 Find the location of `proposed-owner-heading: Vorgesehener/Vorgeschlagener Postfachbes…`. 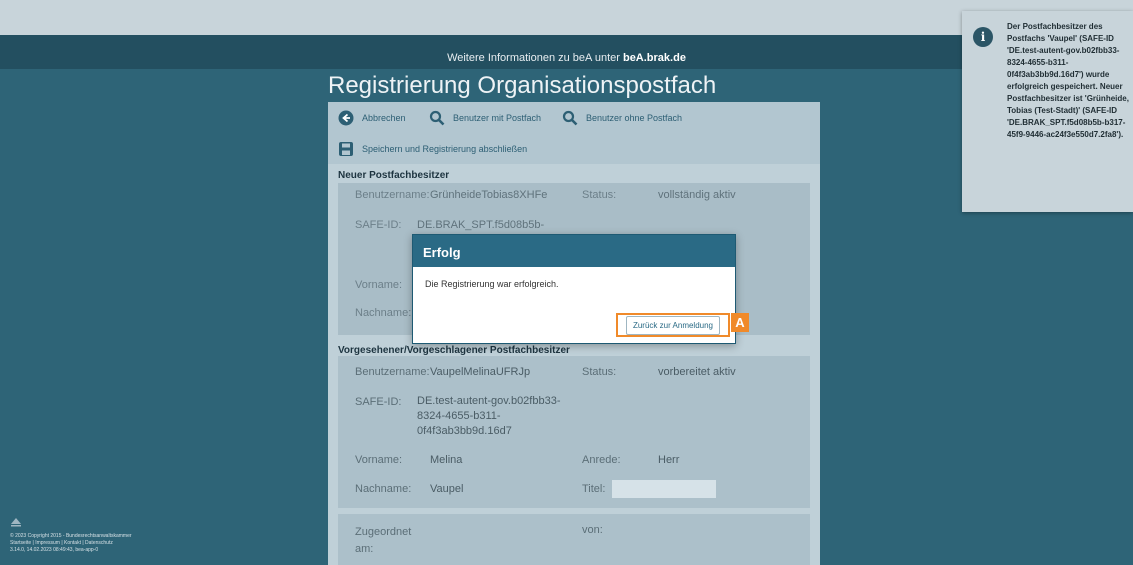

proposed-owner-heading: Vorgesehener/Vorgeschlagener Postfachbes… is located at coordinates (454, 350).